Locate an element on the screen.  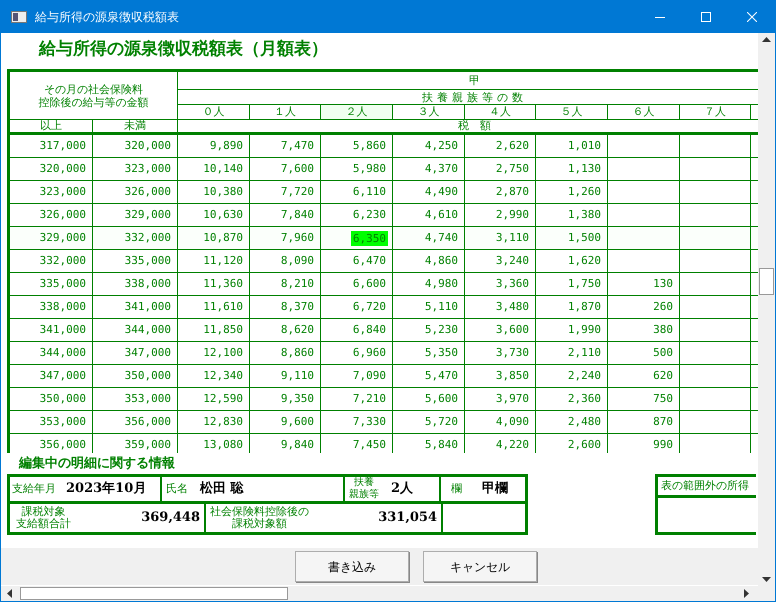
field-label: 支給年月 is located at coordinates (34, 488).